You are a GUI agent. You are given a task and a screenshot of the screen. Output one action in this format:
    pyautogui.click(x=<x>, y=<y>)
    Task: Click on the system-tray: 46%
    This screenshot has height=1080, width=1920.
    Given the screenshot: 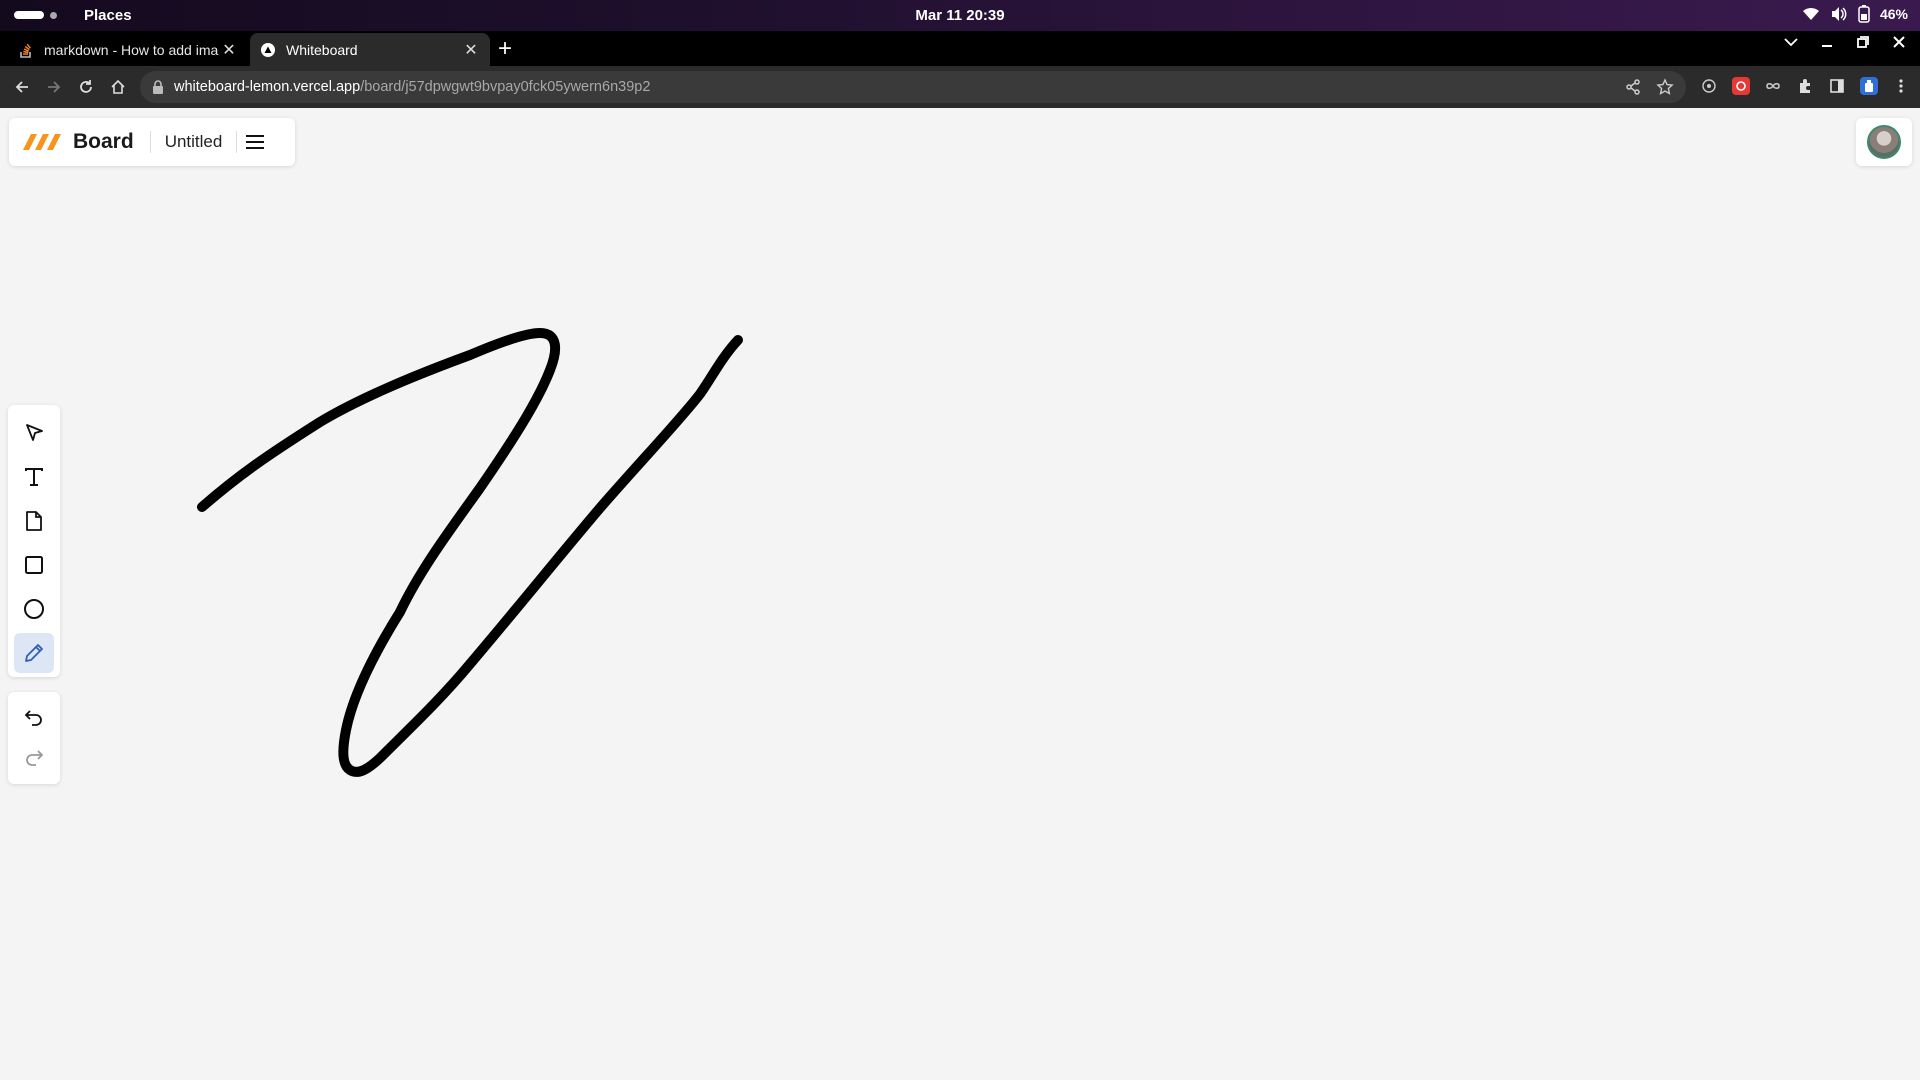 What is the action you would take?
    pyautogui.click(x=1855, y=14)
    